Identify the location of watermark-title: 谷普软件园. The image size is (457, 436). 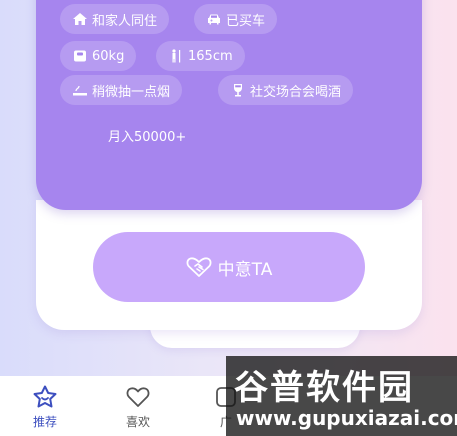
(324, 388).